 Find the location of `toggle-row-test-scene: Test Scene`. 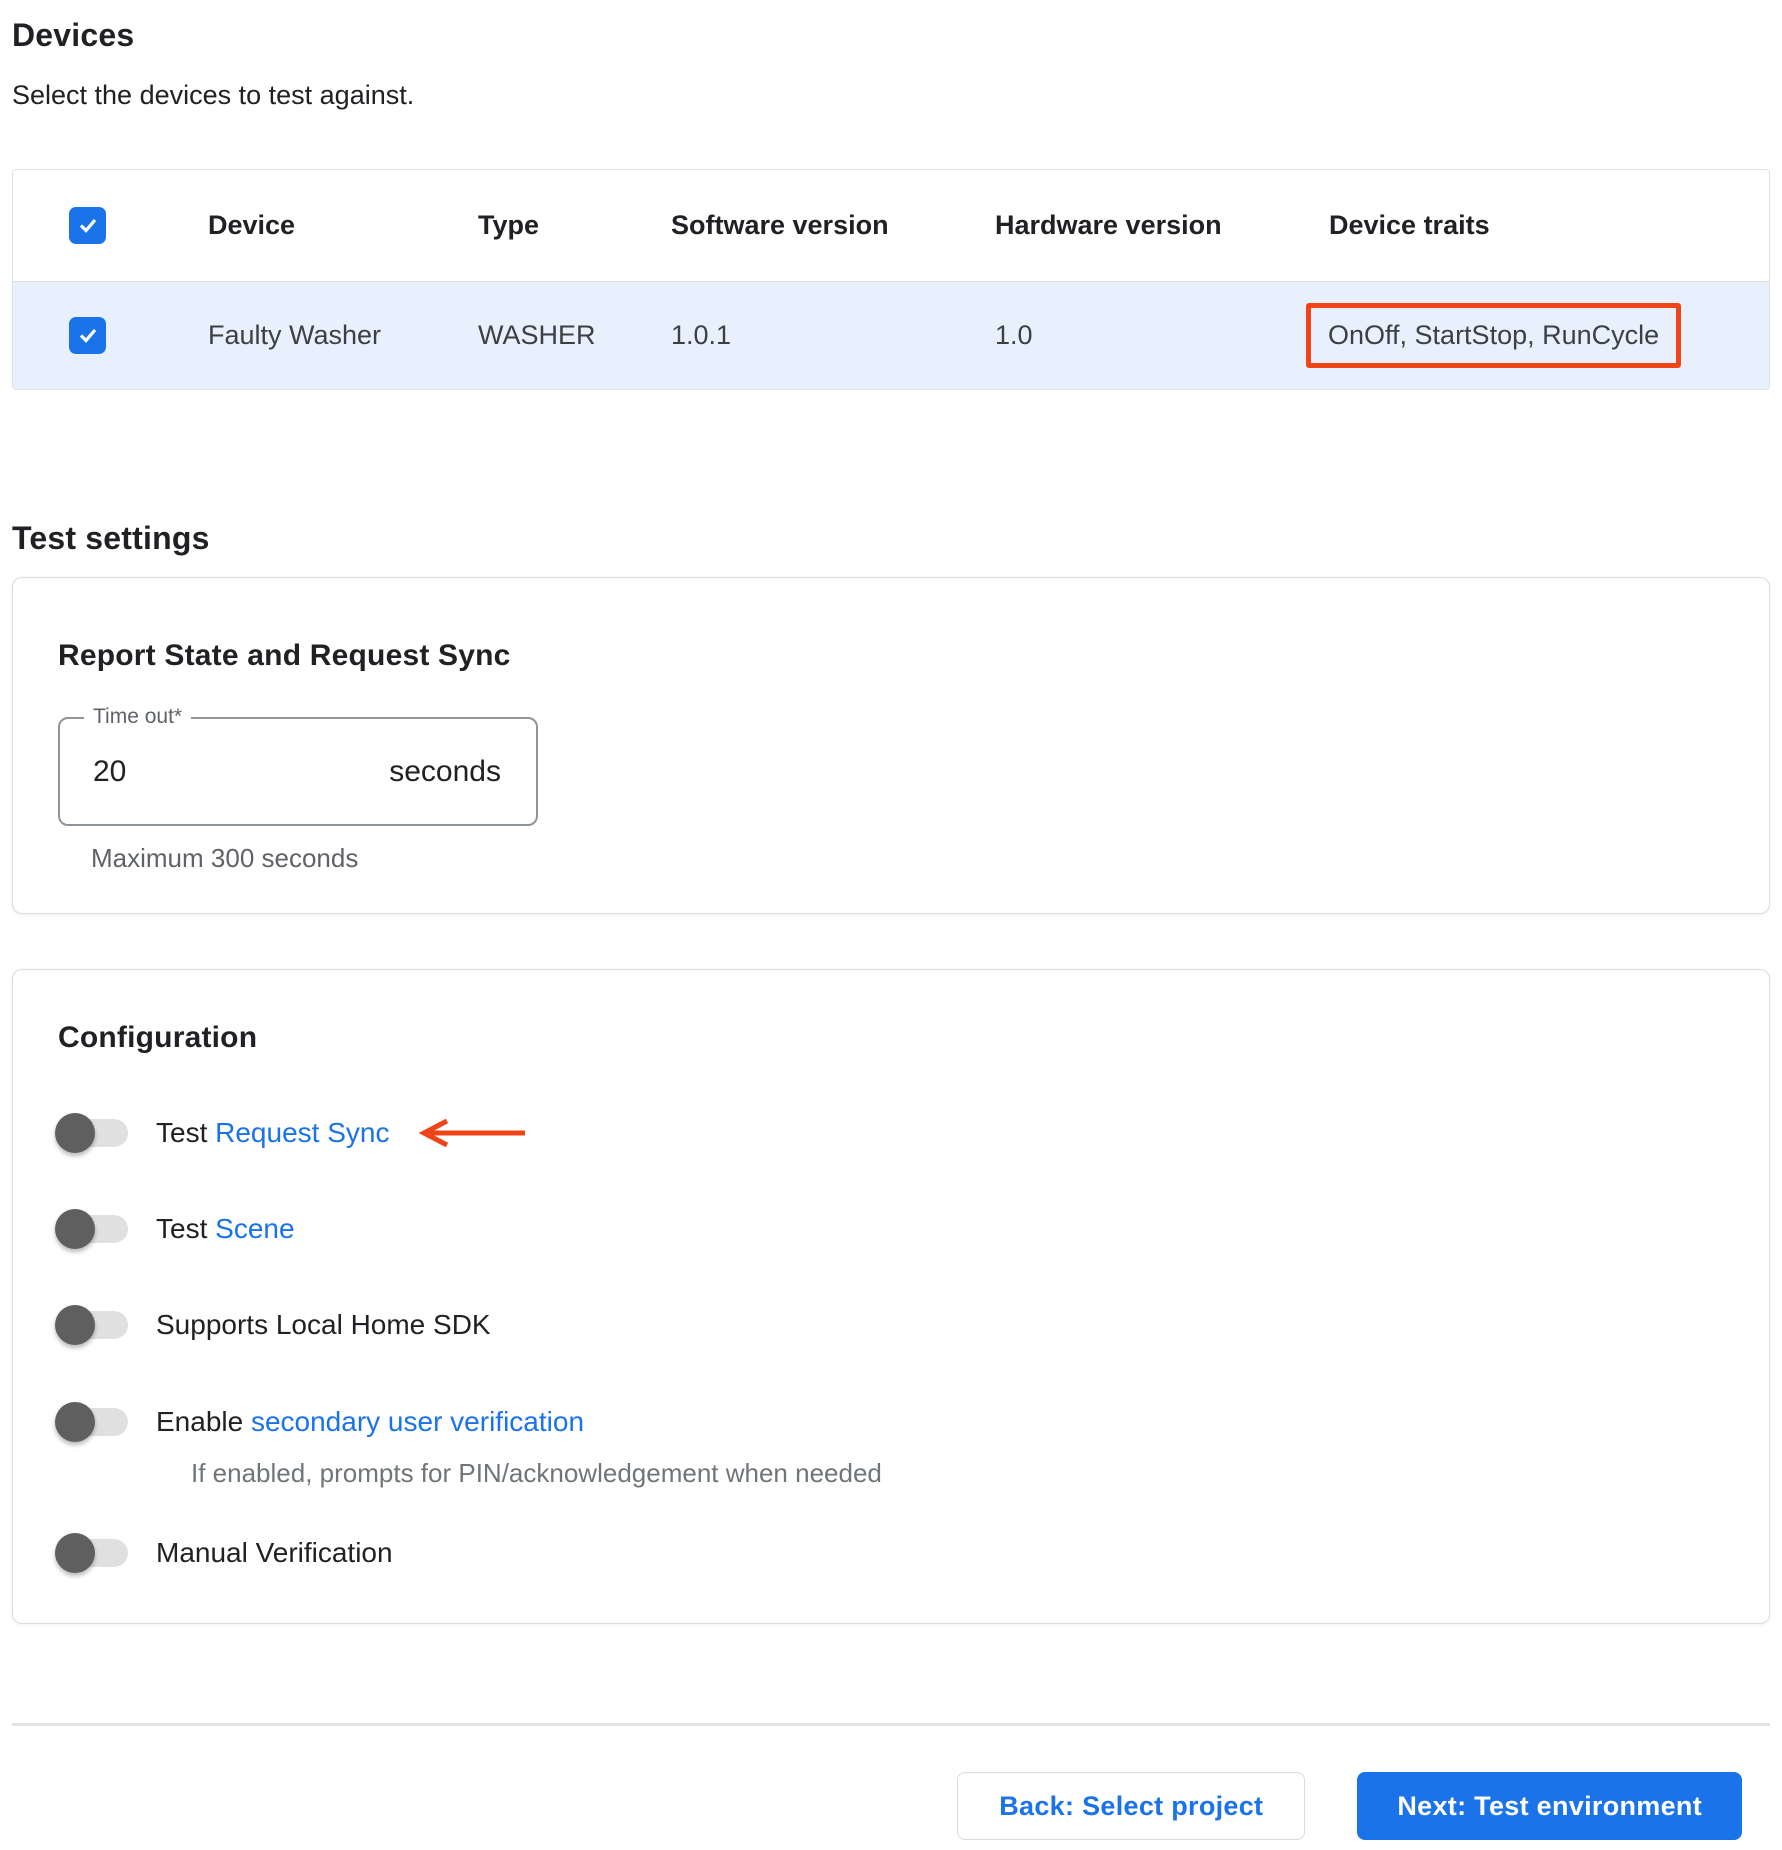

toggle-row-test-scene: Test Scene is located at coordinates (889, 1229).